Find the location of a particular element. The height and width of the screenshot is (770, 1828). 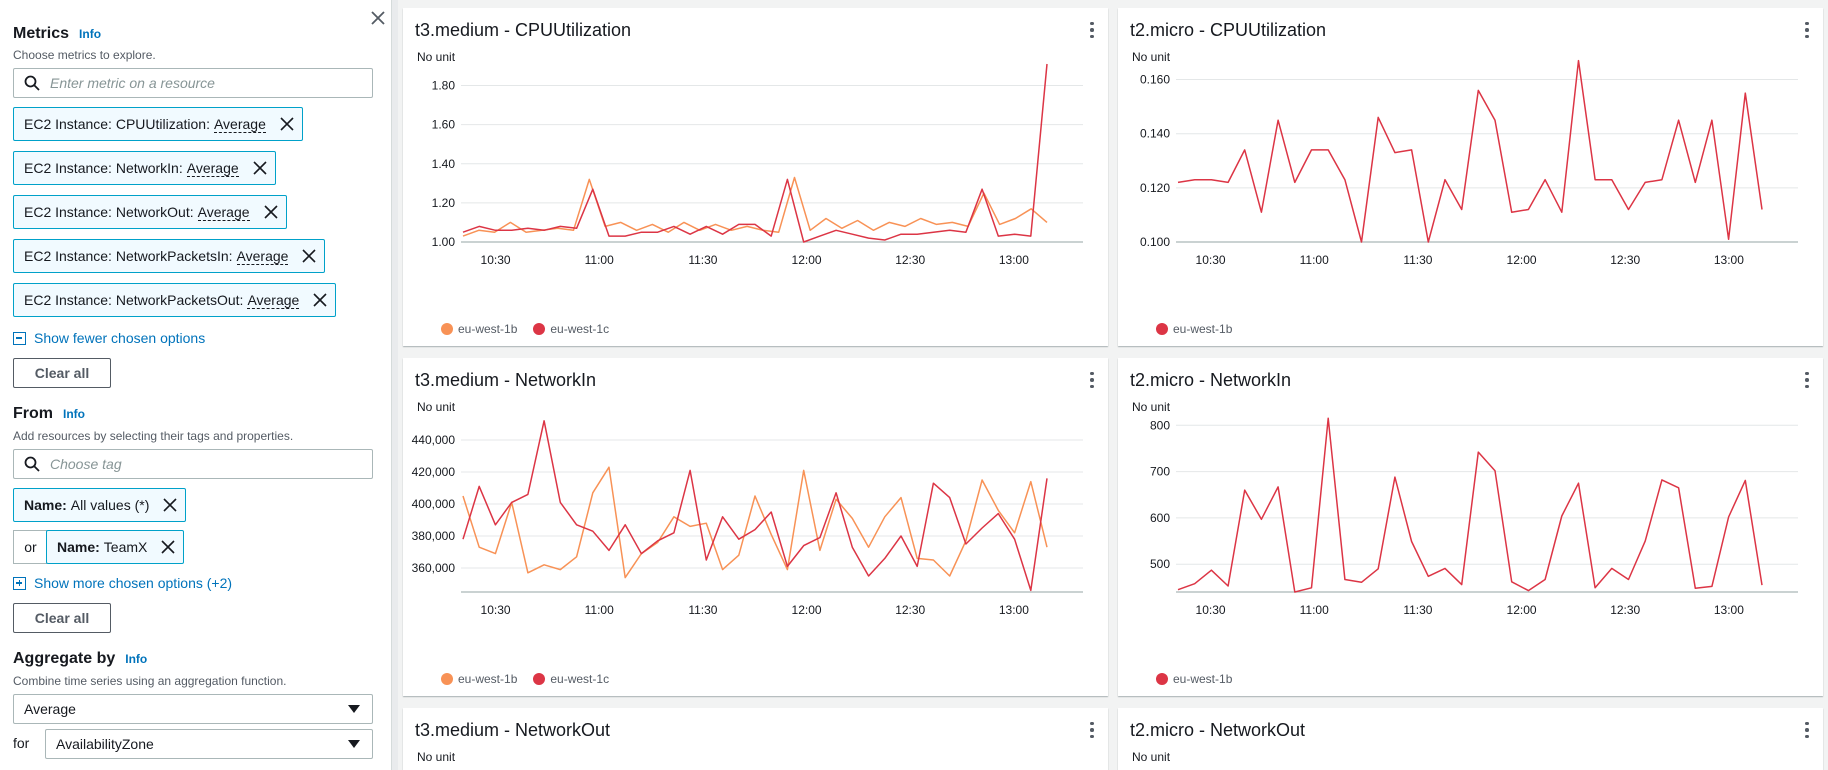

from-info-link: Info is located at coordinates (74, 414).